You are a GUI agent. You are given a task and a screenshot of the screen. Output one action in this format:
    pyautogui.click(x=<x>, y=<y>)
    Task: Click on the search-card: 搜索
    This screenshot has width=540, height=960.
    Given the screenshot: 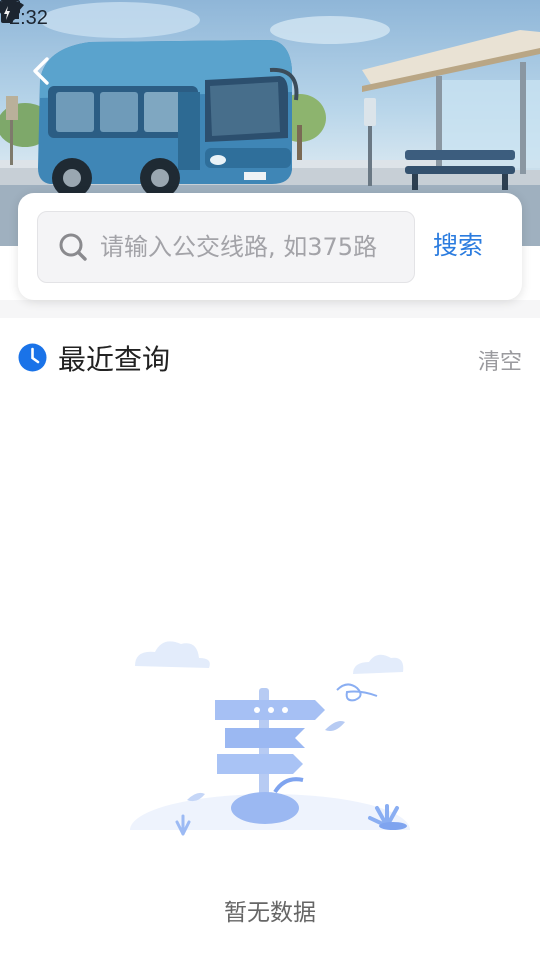 What is the action you would take?
    pyautogui.click(x=270, y=246)
    